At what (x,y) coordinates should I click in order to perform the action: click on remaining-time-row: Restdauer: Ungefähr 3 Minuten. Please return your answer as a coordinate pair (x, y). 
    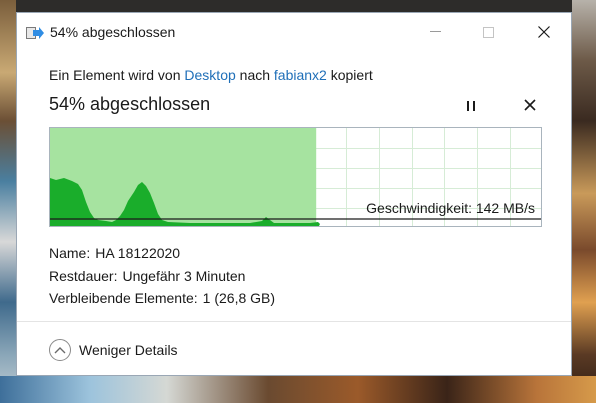
    Looking at the image, I should click on (162, 276).